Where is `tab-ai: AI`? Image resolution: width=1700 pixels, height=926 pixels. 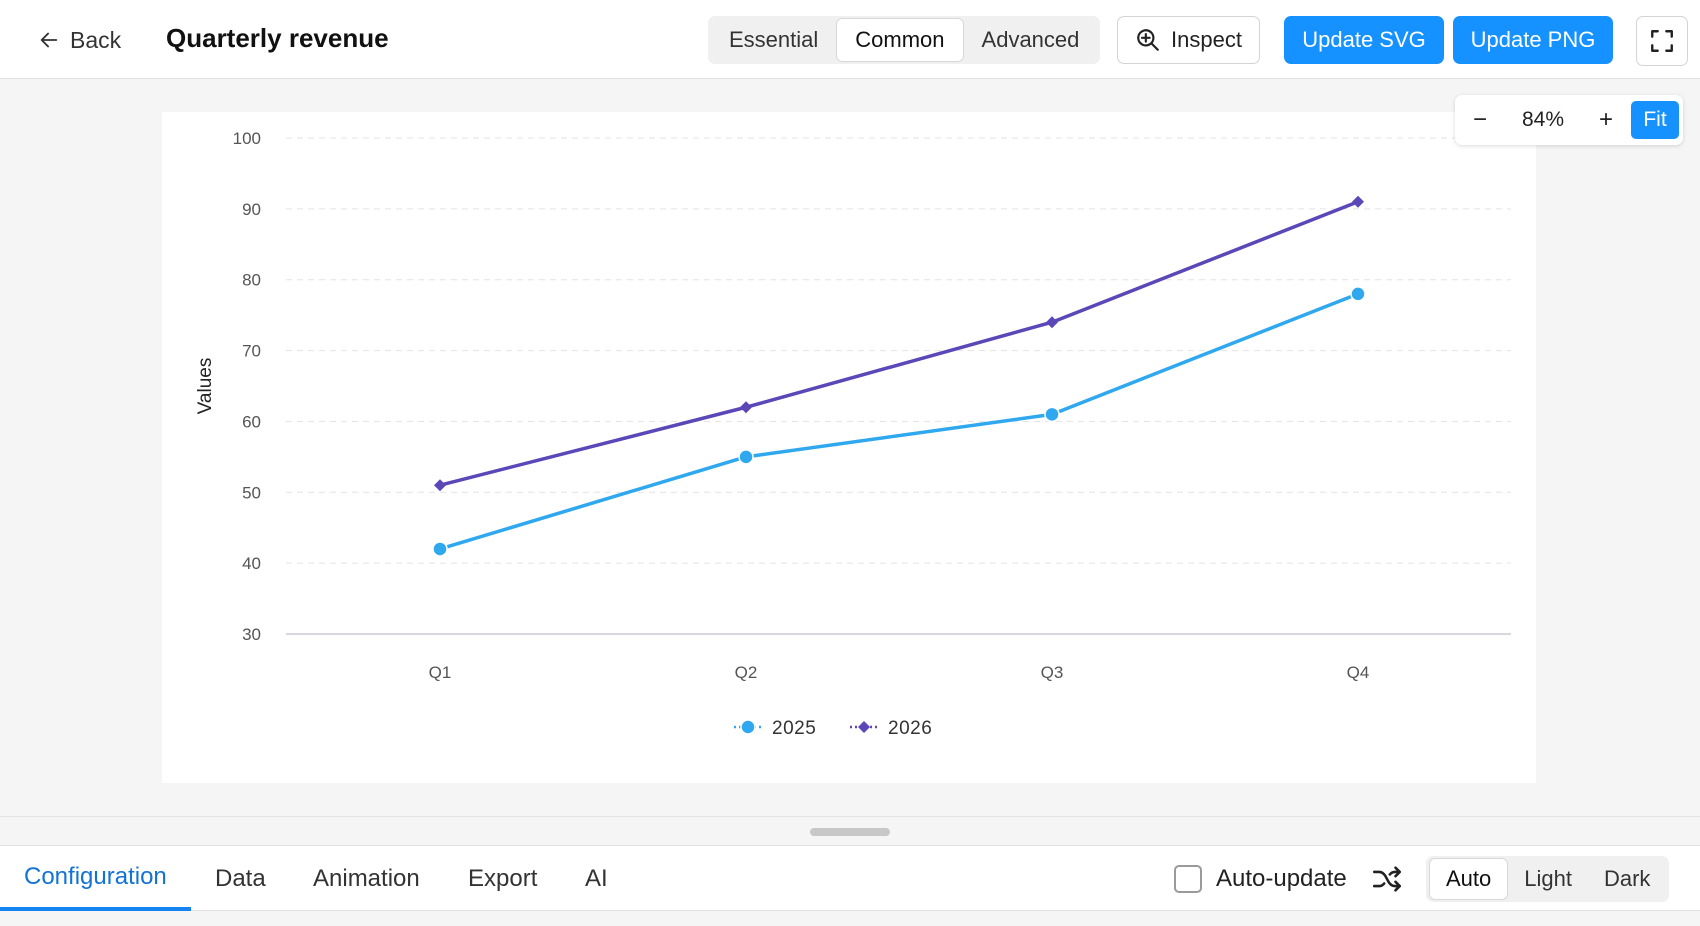
tab-ai: AI is located at coordinates (596, 878).